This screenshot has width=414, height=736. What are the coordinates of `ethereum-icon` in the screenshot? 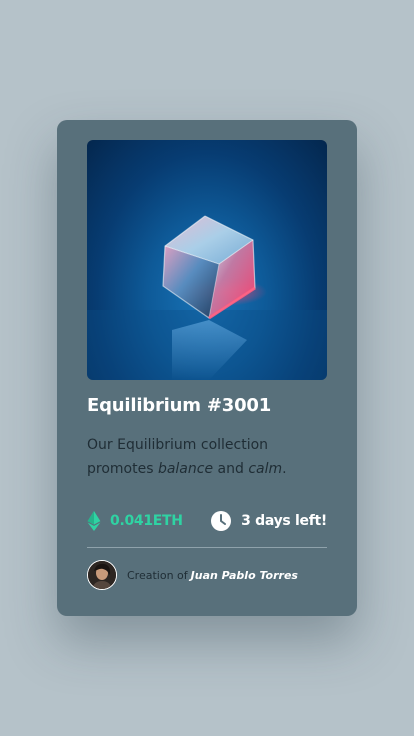 It's located at (94, 521).